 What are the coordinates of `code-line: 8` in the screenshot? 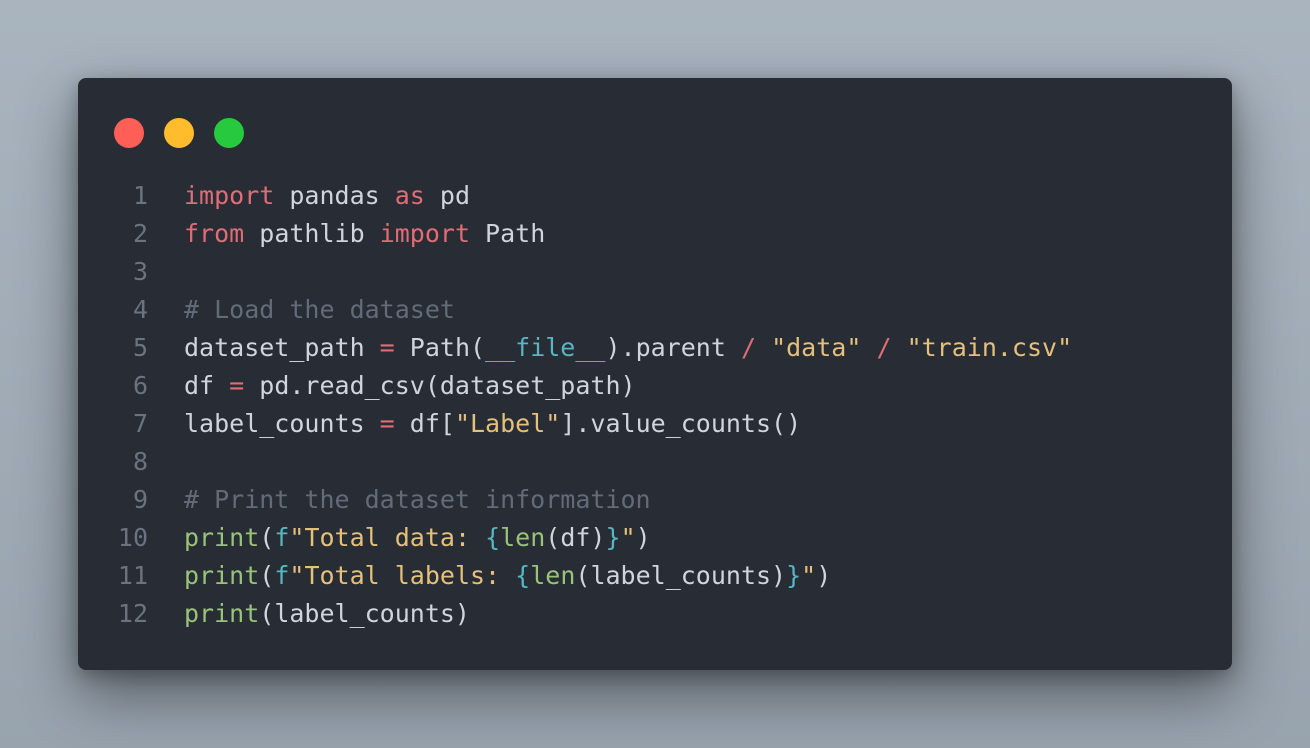 It's located at (655, 462).